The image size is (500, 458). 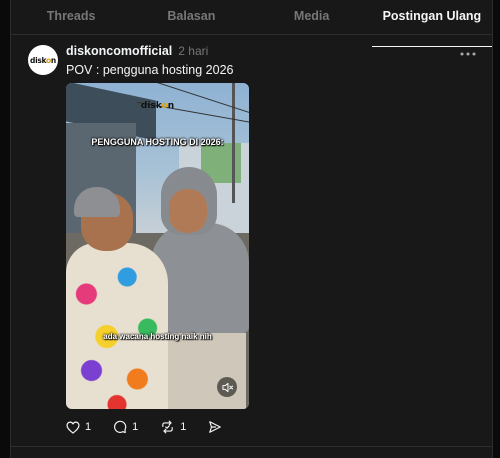 What do you see at coordinates (38, 60) in the screenshot?
I see `avatar-logo-part: disk` at bounding box center [38, 60].